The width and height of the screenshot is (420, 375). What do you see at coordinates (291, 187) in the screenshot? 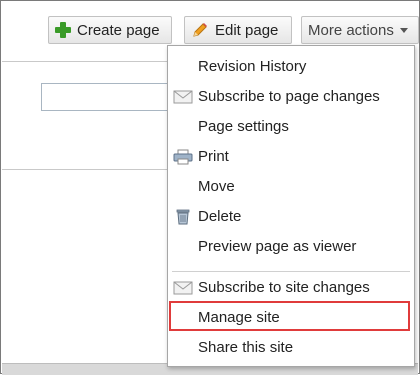
I see `menu-item-move: Move` at bounding box center [291, 187].